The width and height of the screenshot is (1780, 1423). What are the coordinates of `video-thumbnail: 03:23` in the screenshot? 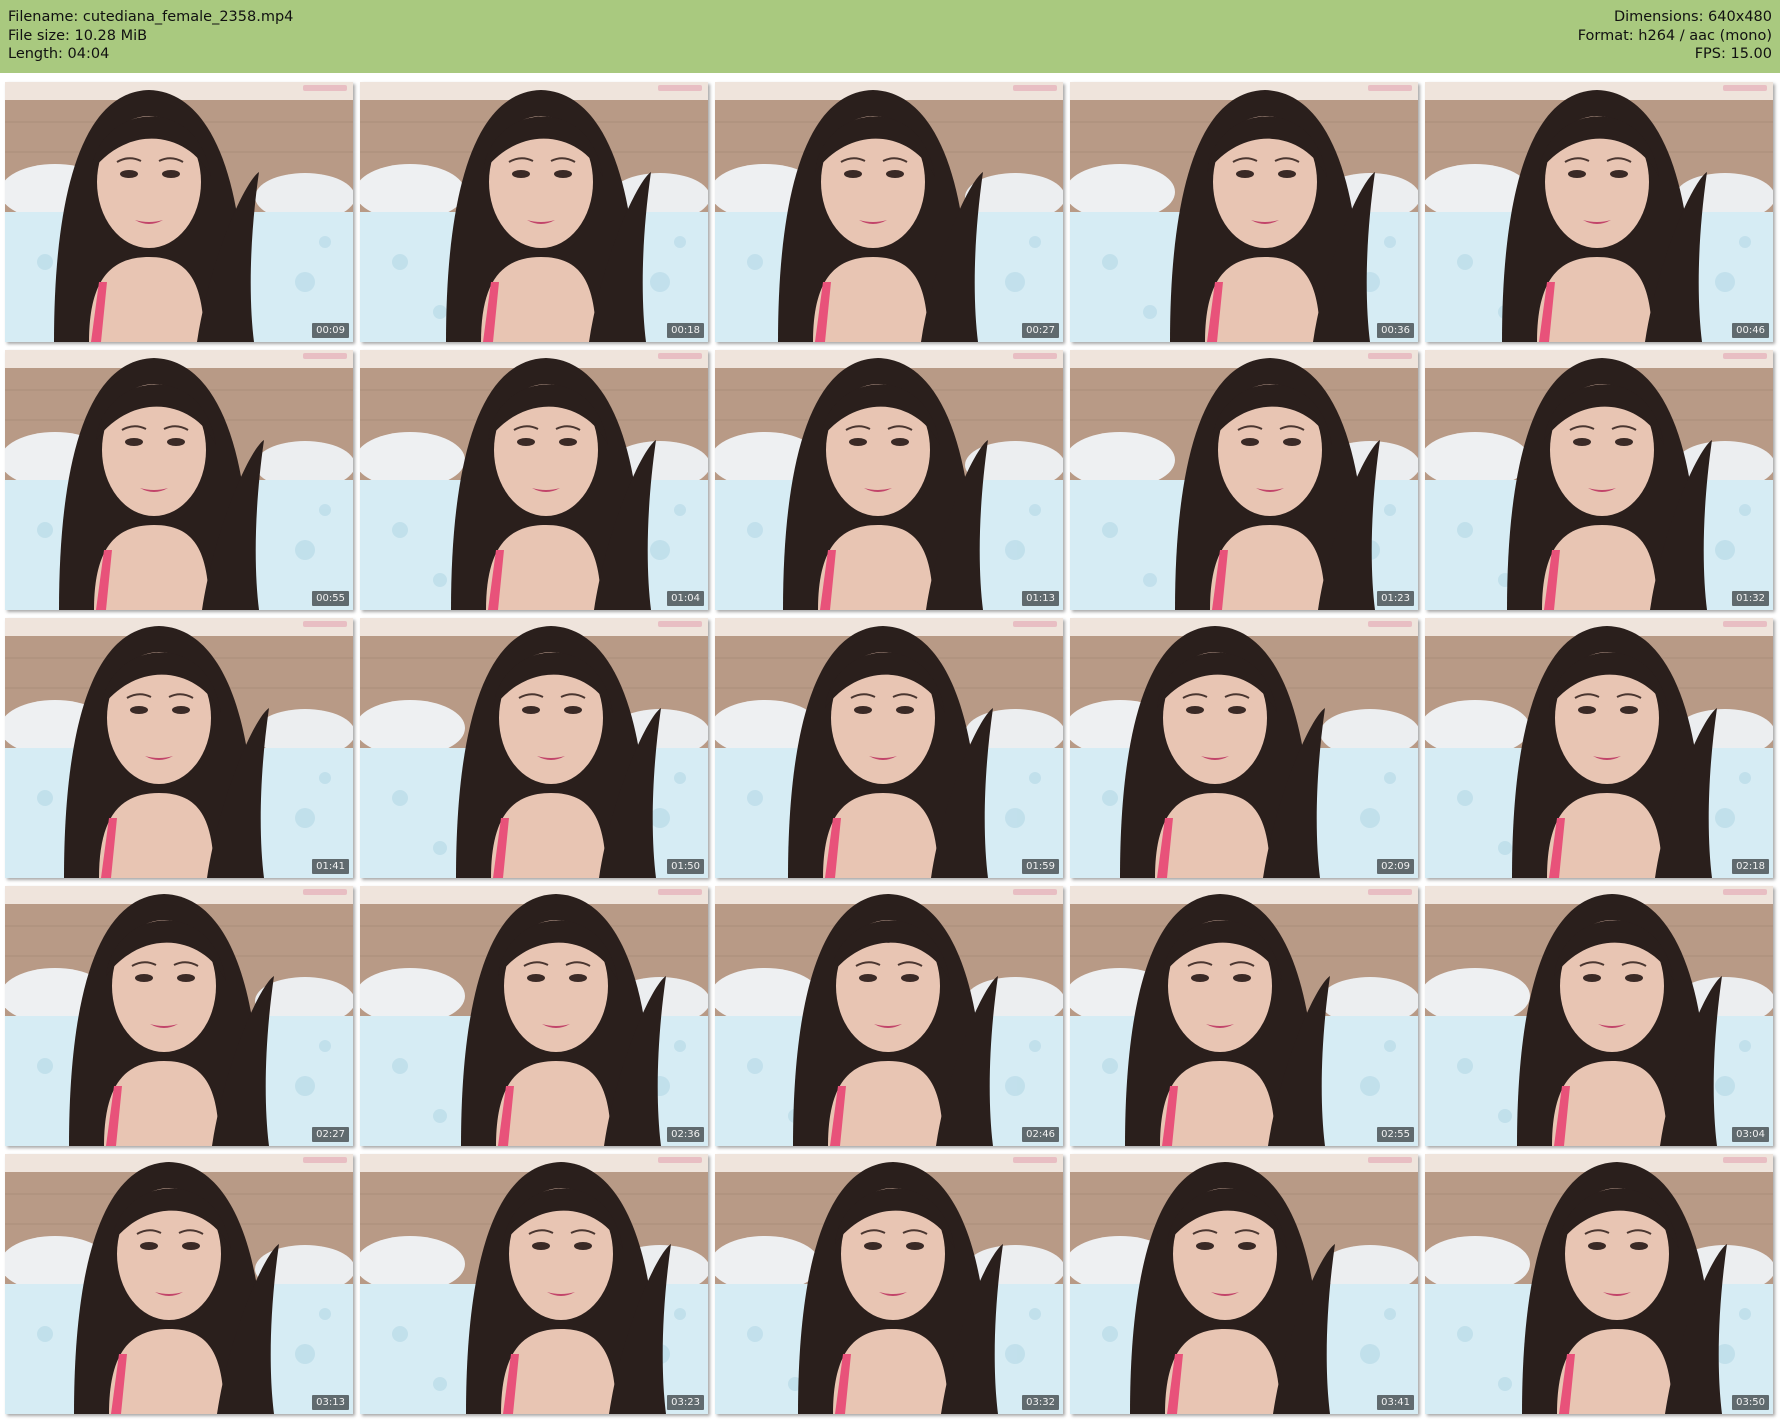 It's located at (534, 1284).